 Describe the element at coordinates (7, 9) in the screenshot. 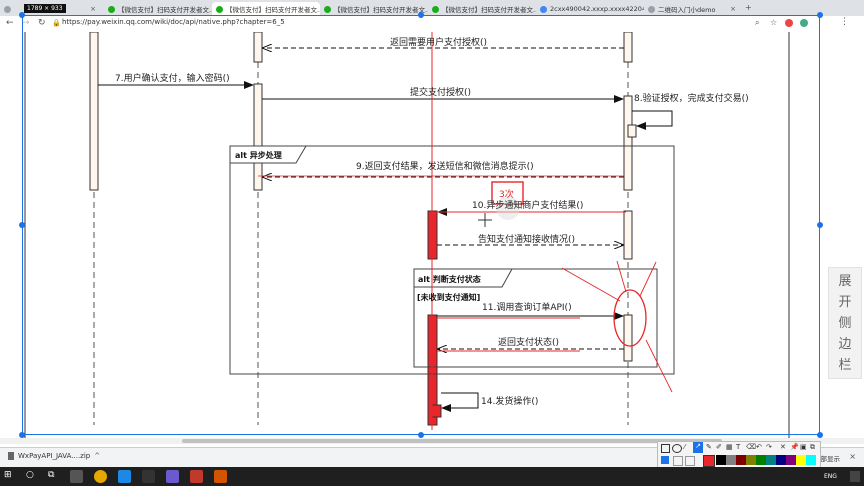

I see `tab-favicon` at that location.